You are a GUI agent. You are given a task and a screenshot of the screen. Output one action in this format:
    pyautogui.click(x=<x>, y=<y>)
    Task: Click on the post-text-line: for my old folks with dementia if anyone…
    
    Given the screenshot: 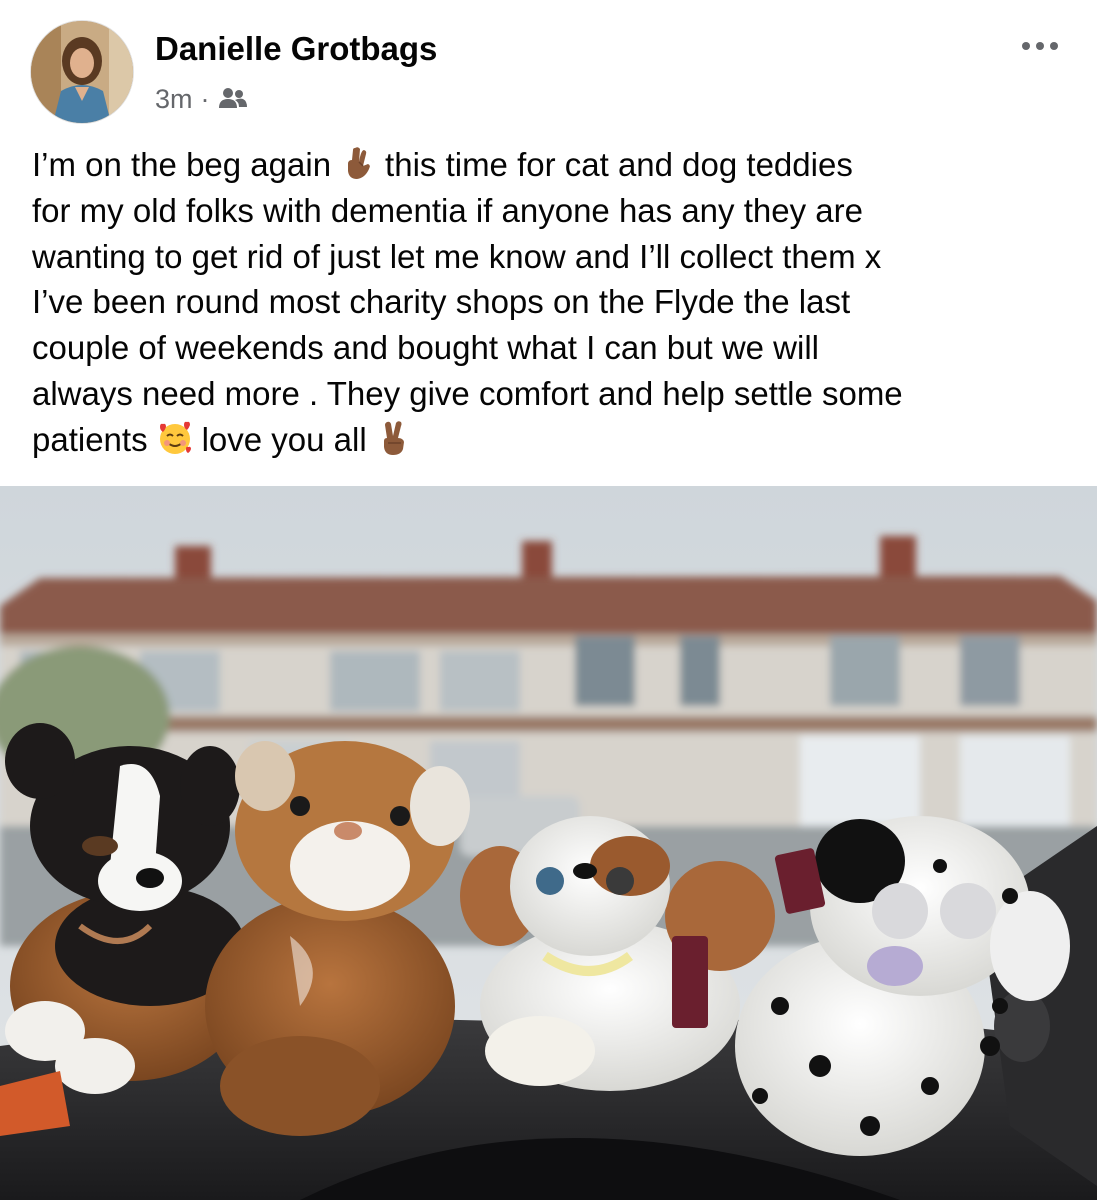 What is the action you would take?
    pyautogui.click(x=447, y=210)
    